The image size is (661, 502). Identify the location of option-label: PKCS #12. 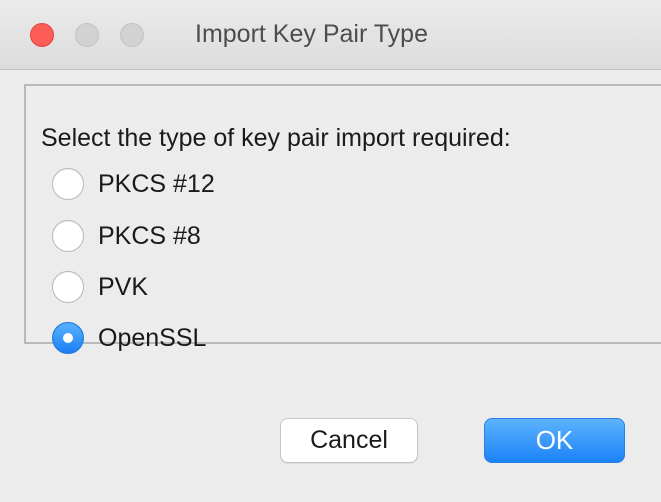
(156, 184).